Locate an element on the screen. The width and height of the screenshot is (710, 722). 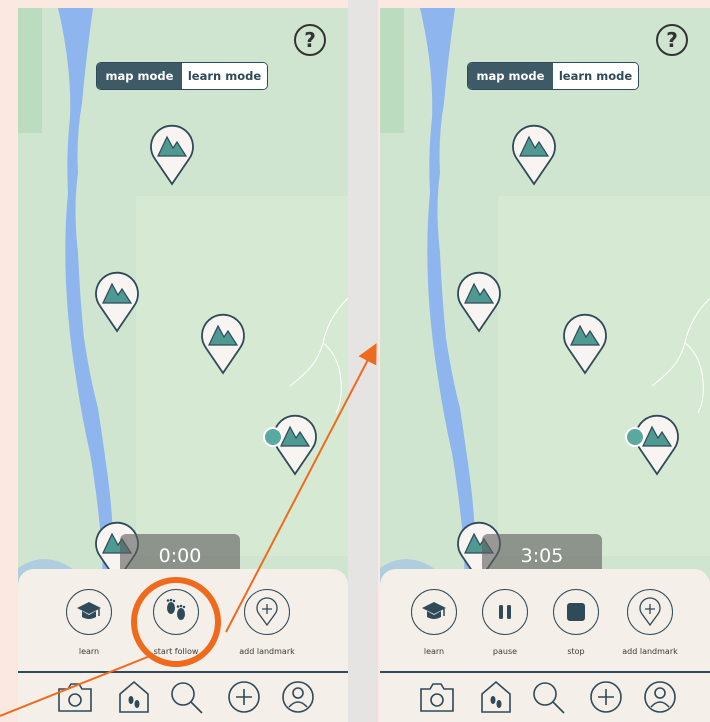
pause-icon is located at coordinates (505, 612).